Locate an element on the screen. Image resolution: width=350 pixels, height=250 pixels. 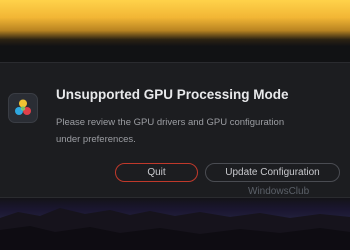
davinci-resolve-logo-icon is located at coordinates (23, 108).